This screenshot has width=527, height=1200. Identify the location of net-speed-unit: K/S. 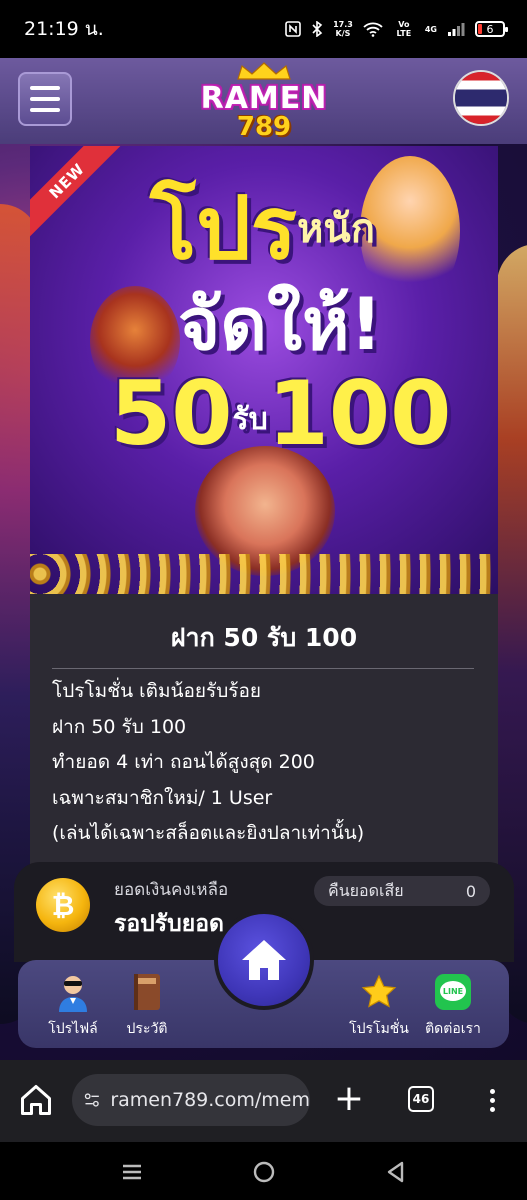
(343, 33).